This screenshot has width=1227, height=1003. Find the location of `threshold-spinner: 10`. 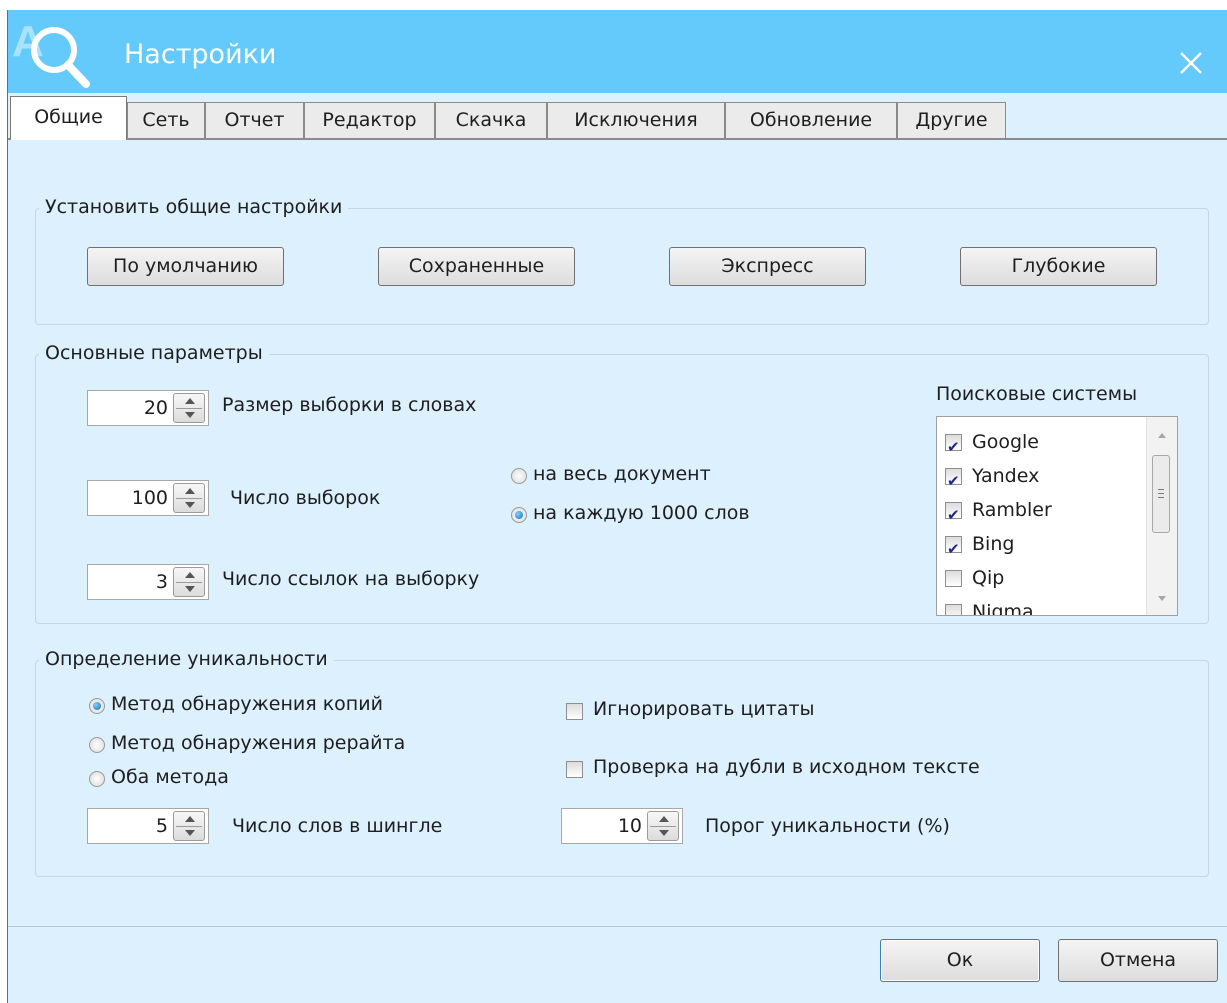

threshold-spinner: 10 is located at coordinates (622, 826).